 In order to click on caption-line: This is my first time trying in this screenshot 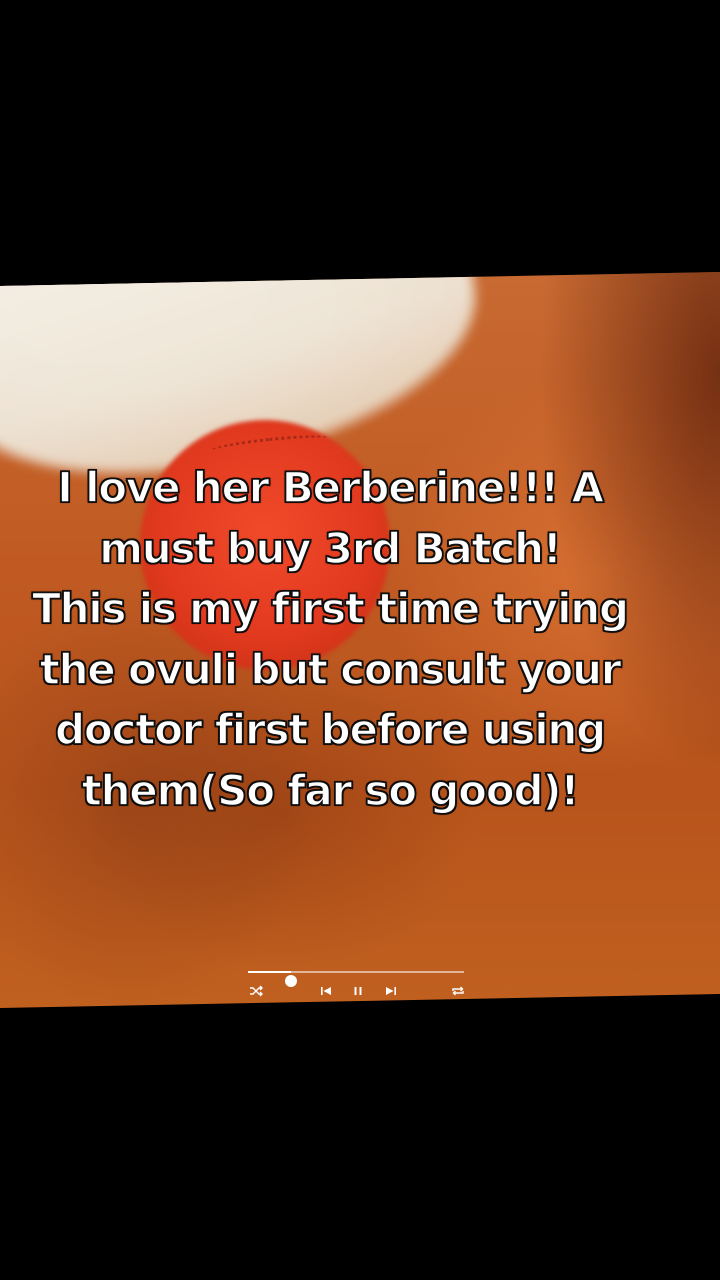, I will do `click(330, 608)`.